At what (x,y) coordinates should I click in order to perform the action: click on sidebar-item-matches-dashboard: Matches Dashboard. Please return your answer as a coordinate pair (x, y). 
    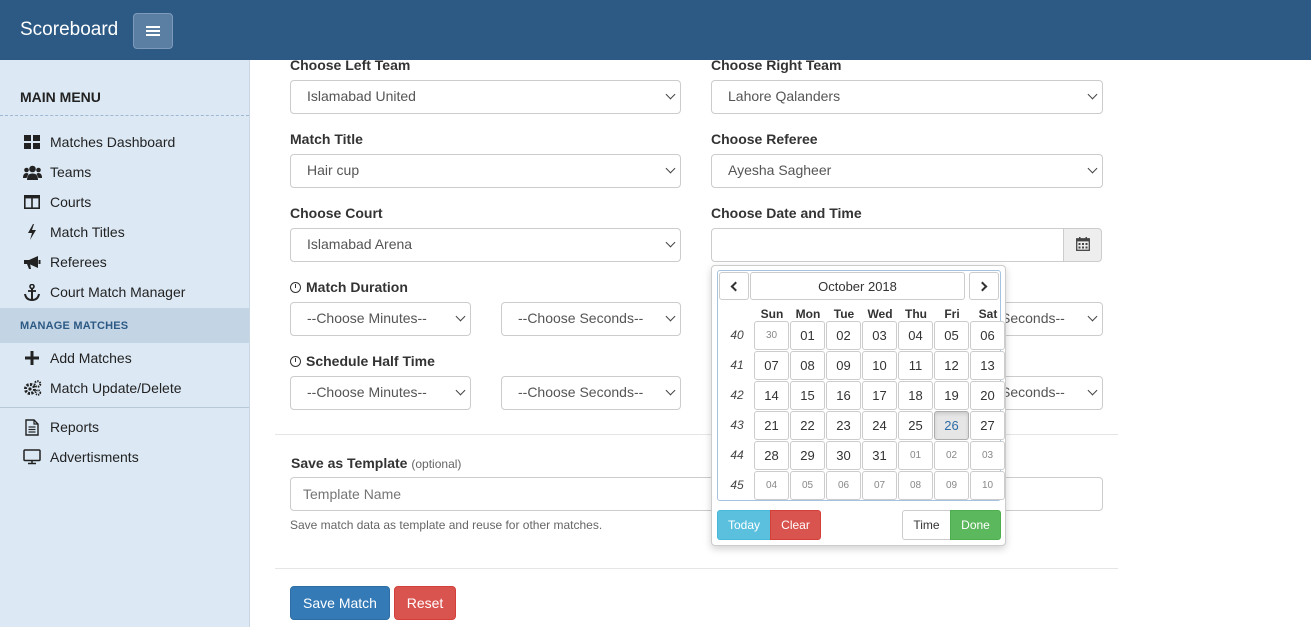
    Looking at the image, I should click on (124, 142).